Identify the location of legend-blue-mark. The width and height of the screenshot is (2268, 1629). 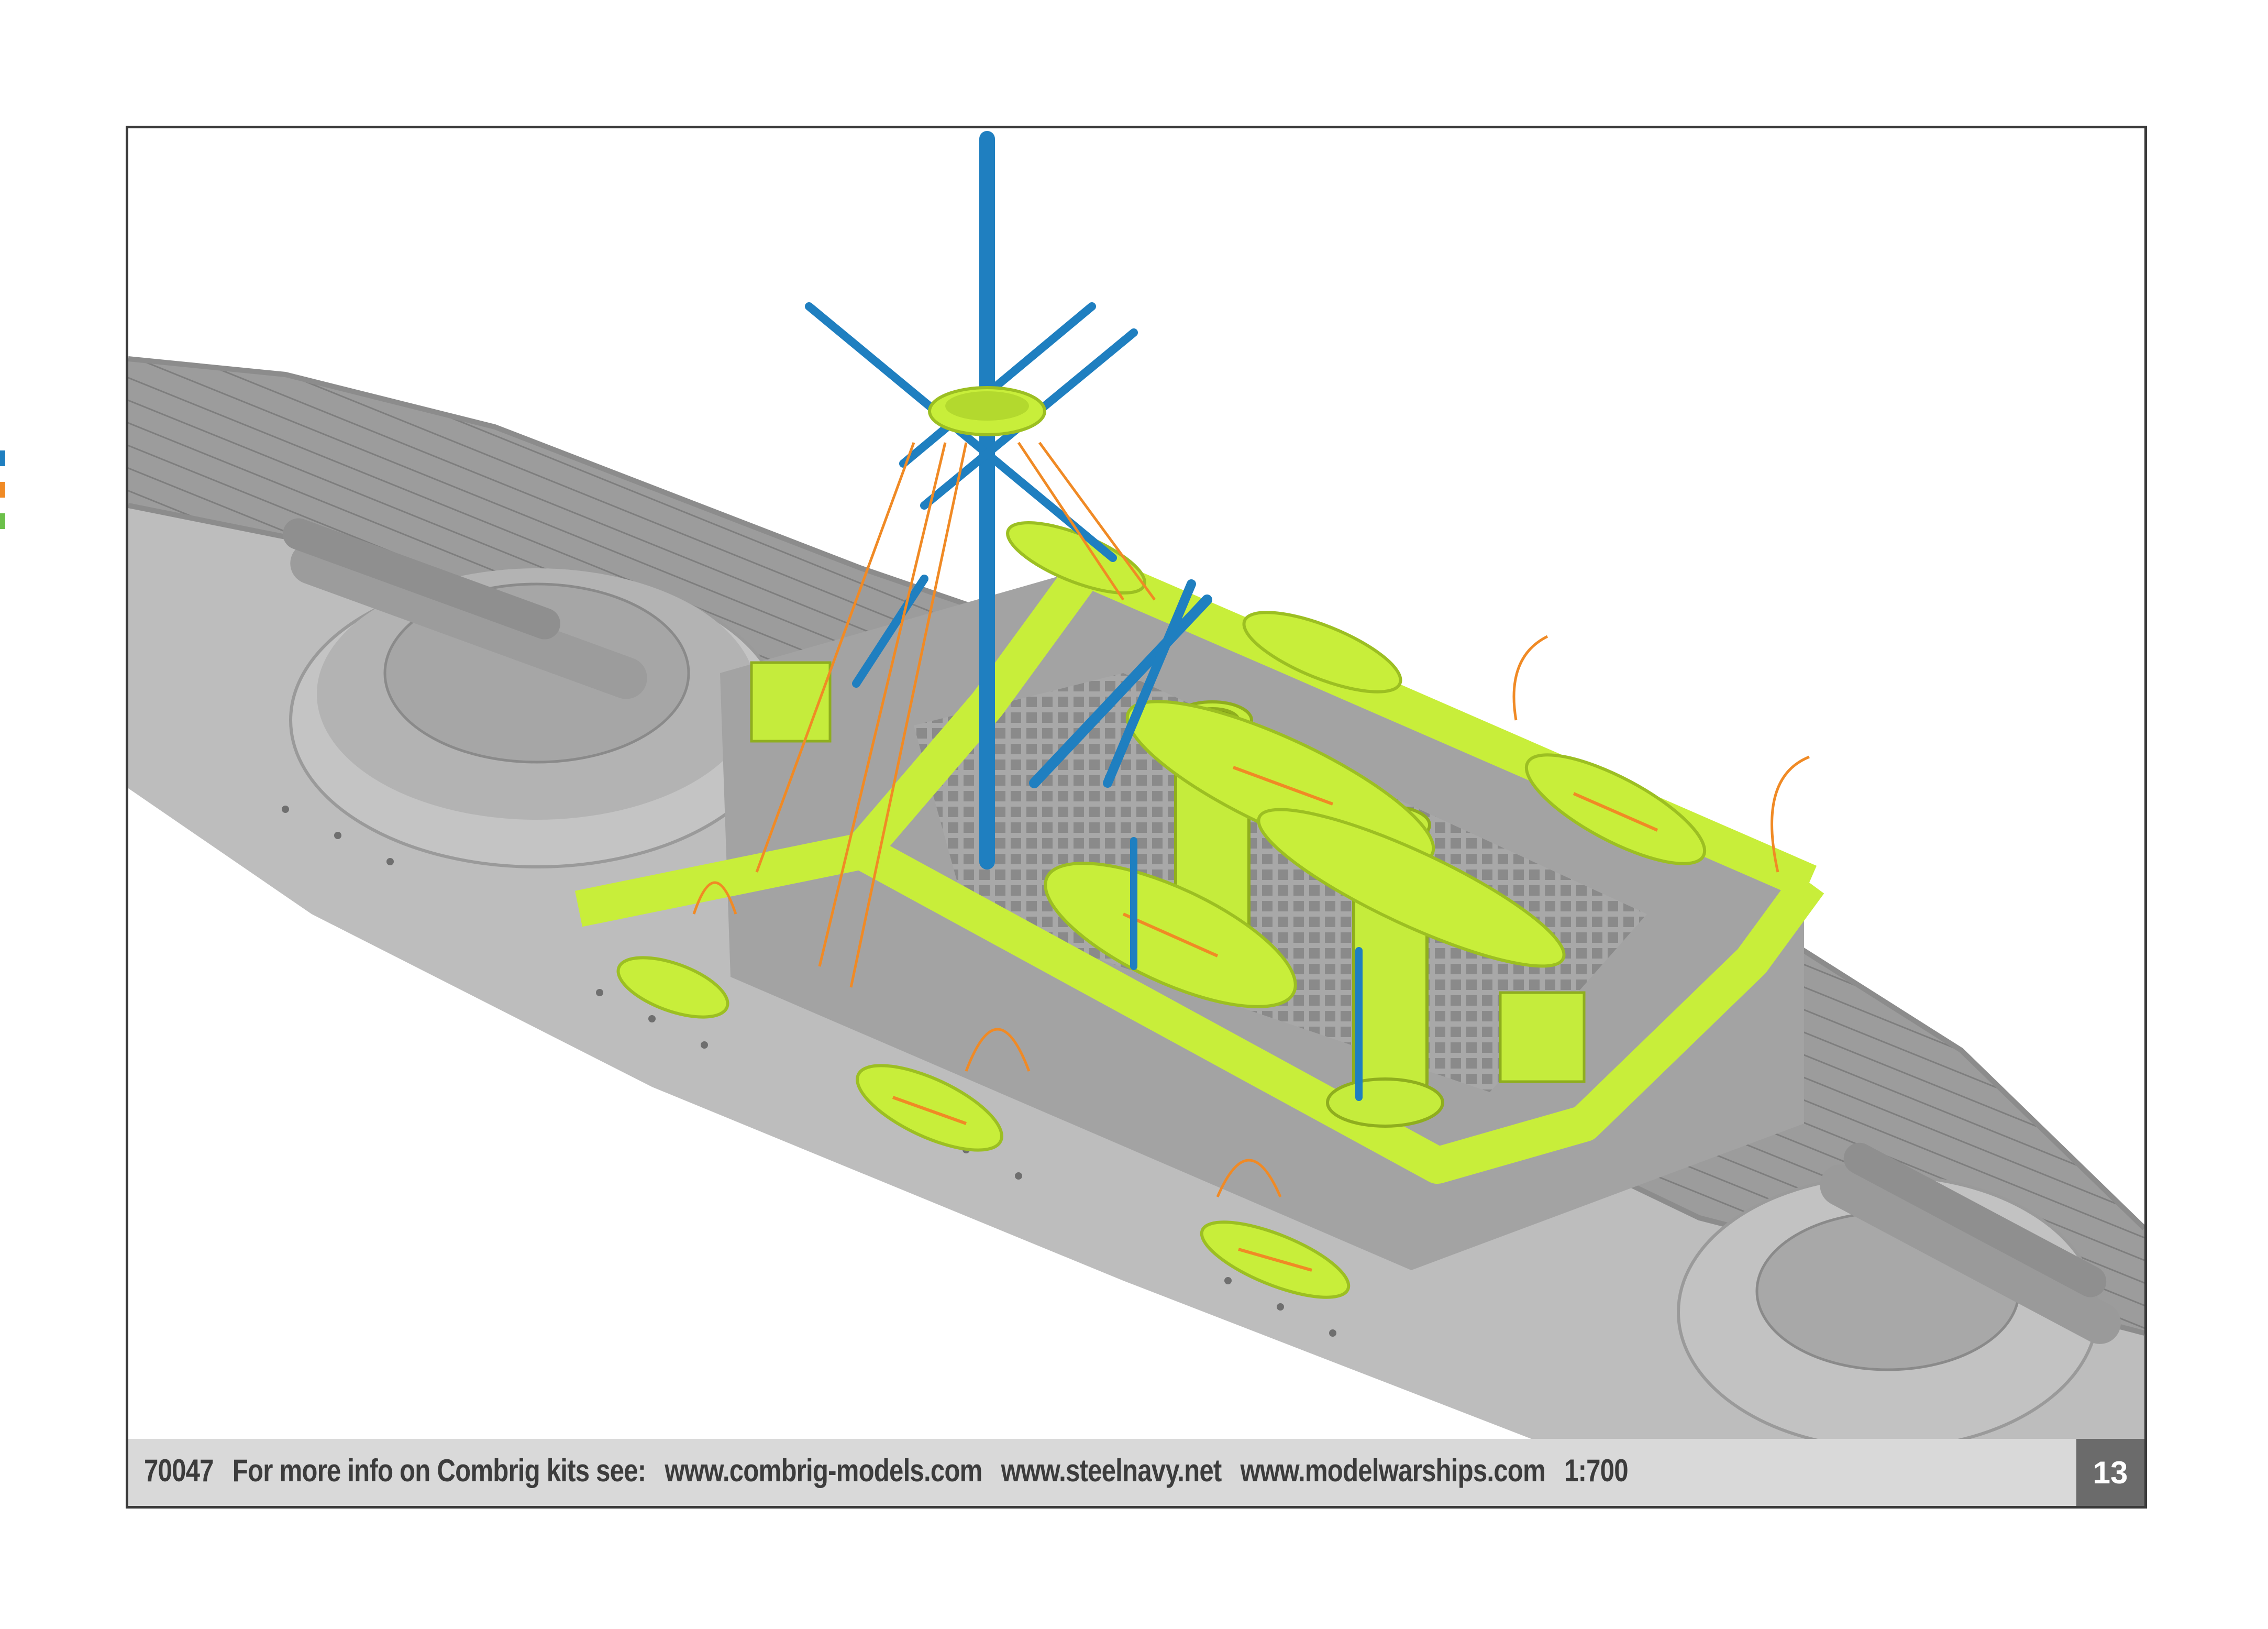
(2, 458).